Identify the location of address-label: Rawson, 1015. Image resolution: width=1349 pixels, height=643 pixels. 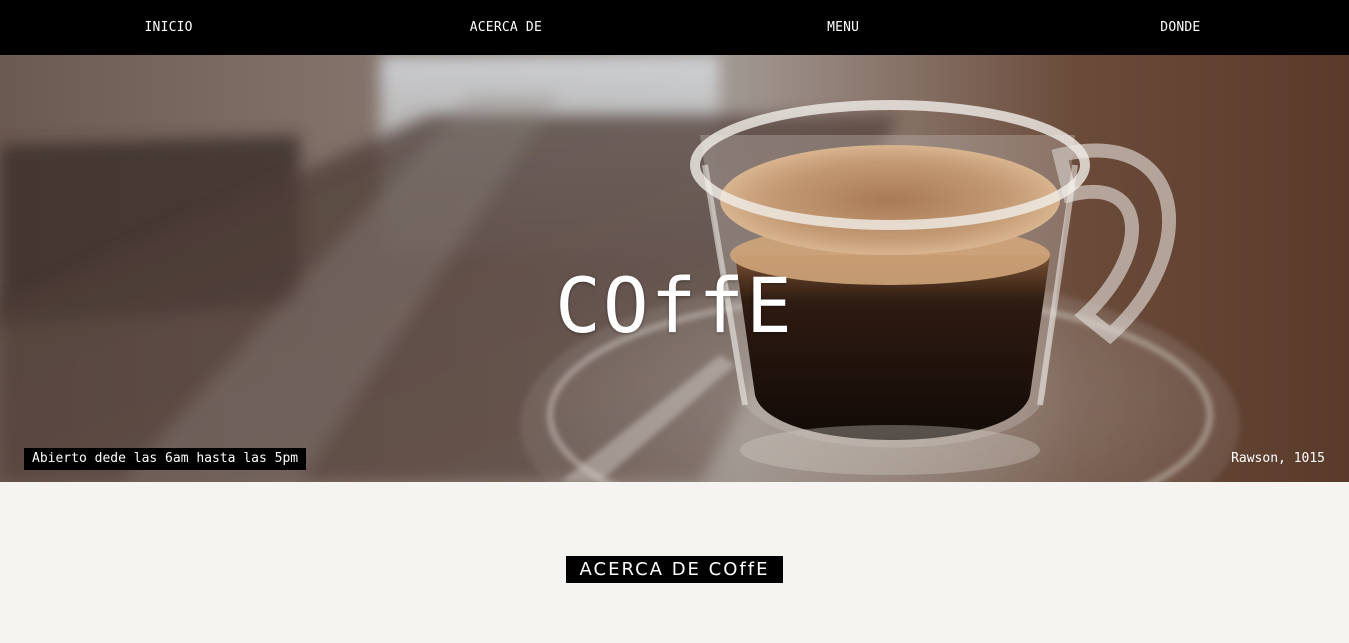
(1278, 458).